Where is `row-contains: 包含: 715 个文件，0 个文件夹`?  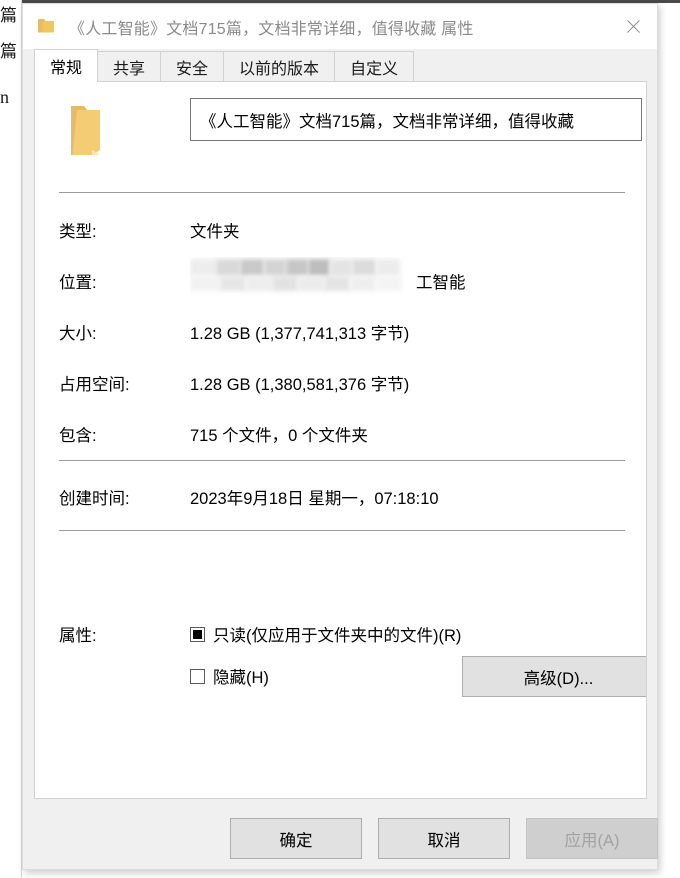
row-contains: 包含: 715 个文件，0 个文件夹 is located at coordinates (340, 439).